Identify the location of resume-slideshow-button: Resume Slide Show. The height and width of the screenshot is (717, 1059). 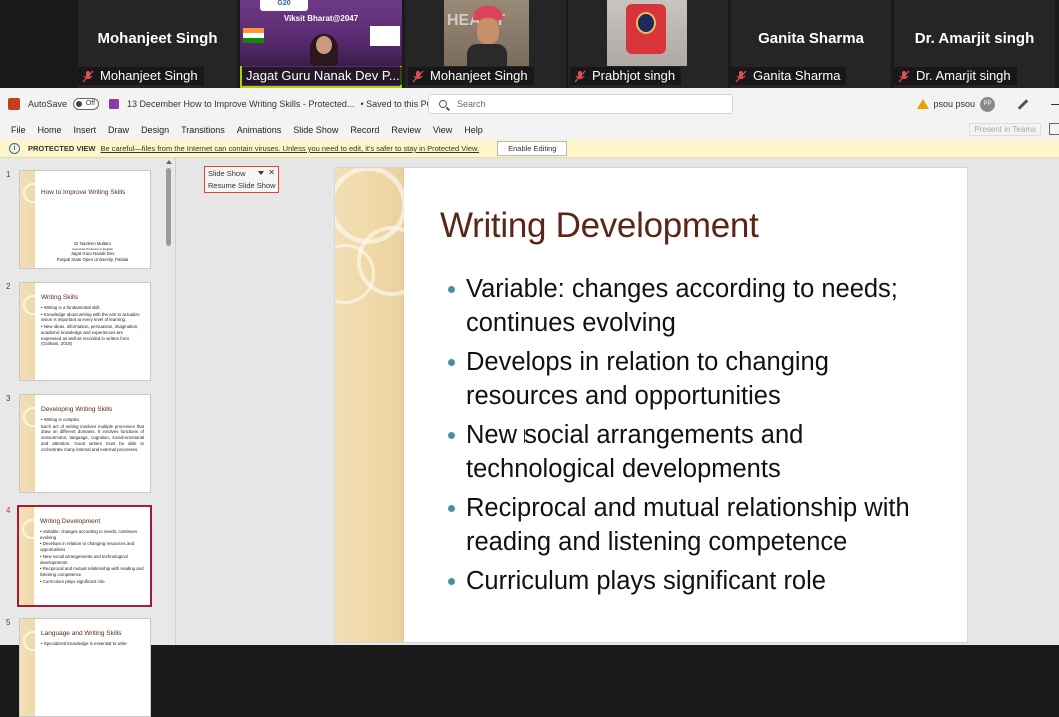
(242, 185).